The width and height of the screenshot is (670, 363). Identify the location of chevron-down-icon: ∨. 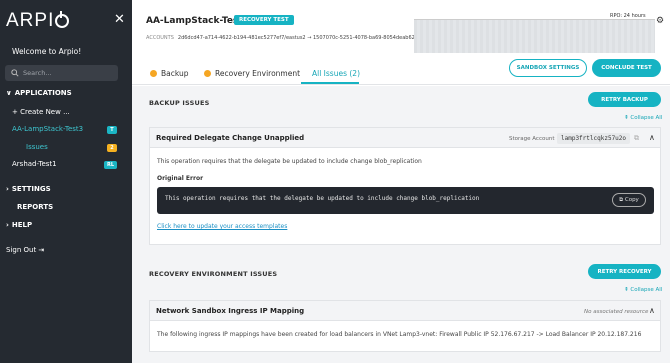
(9, 93).